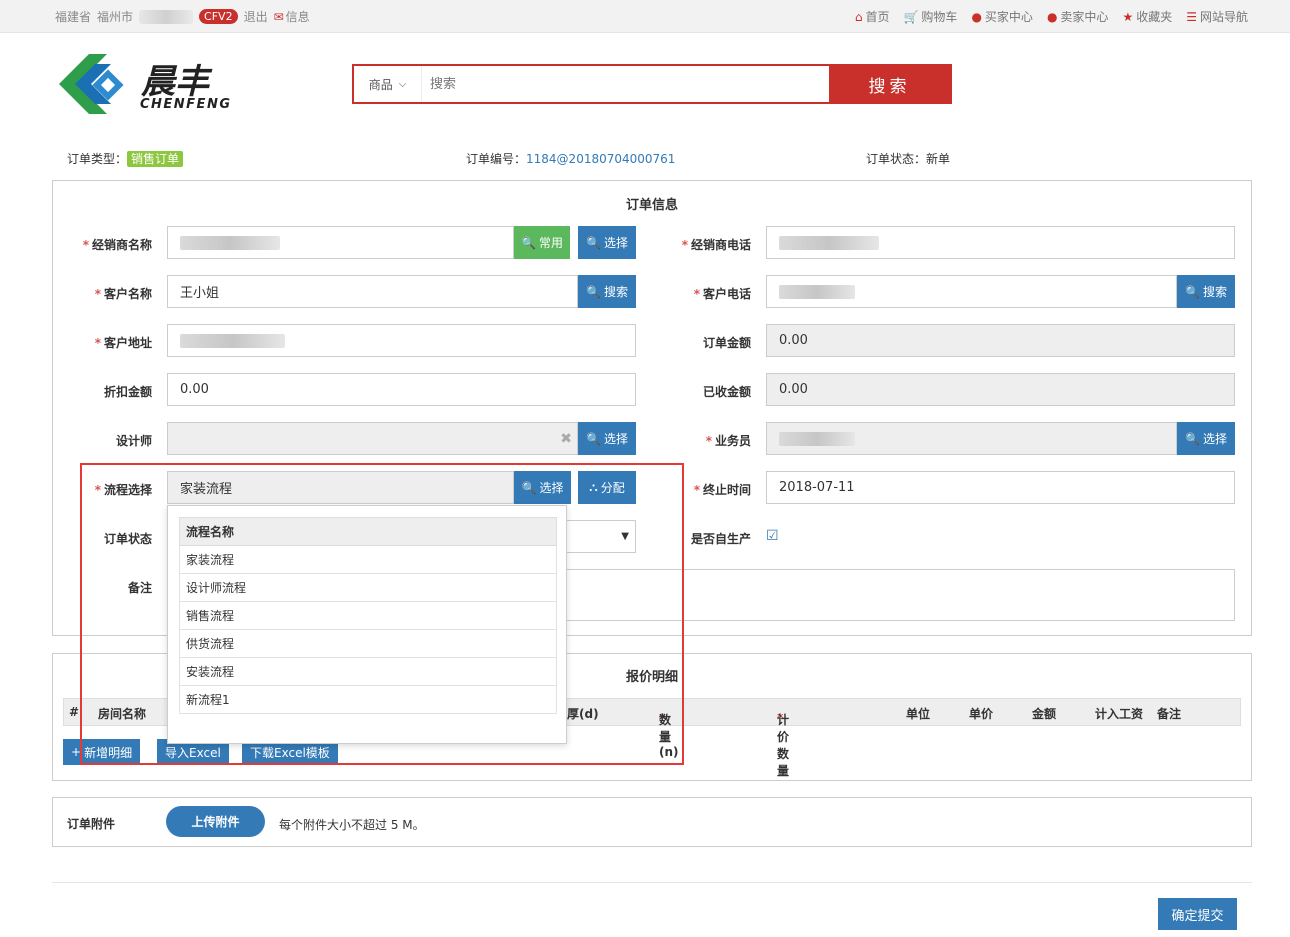 This screenshot has height=937, width=1290. What do you see at coordinates (402, 84) in the screenshot?
I see `chevron-down-icon: ⌵` at bounding box center [402, 84].